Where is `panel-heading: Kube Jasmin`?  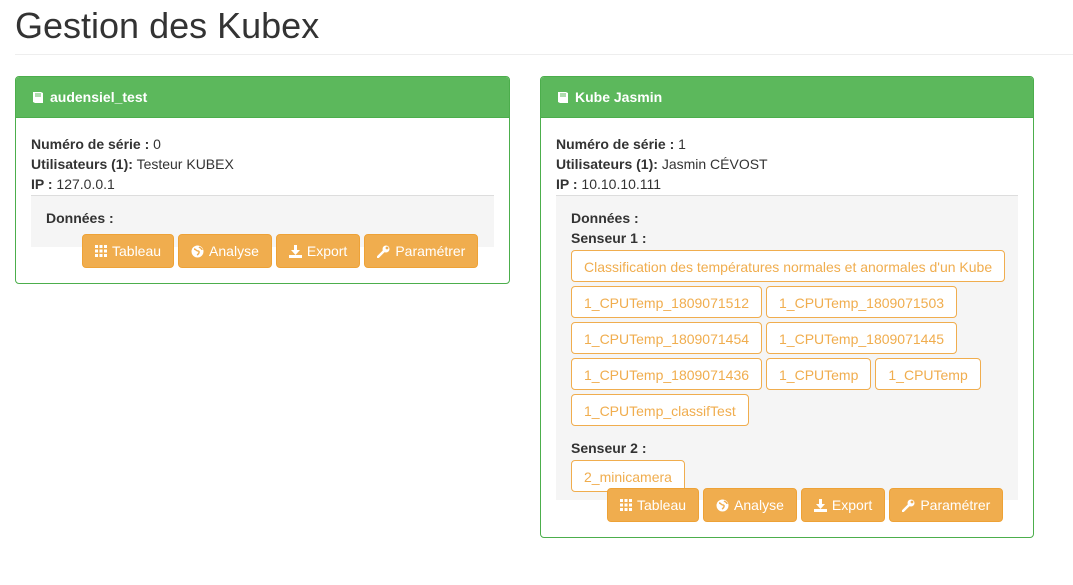
panel-heading: Kube Jasmin is located at coordinates (787, 97).